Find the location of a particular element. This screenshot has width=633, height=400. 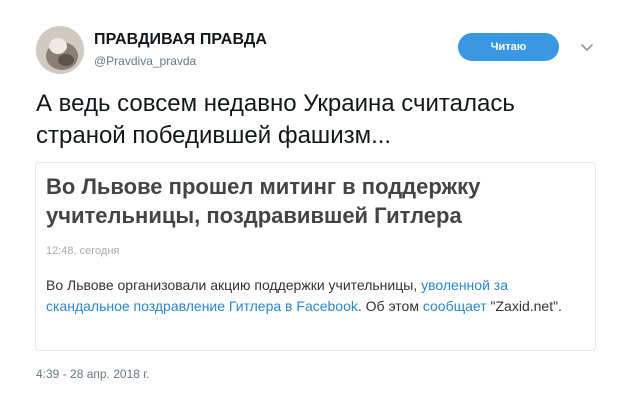

card-body-text: "Zaxid.net". is located at coordinates (524, 306).